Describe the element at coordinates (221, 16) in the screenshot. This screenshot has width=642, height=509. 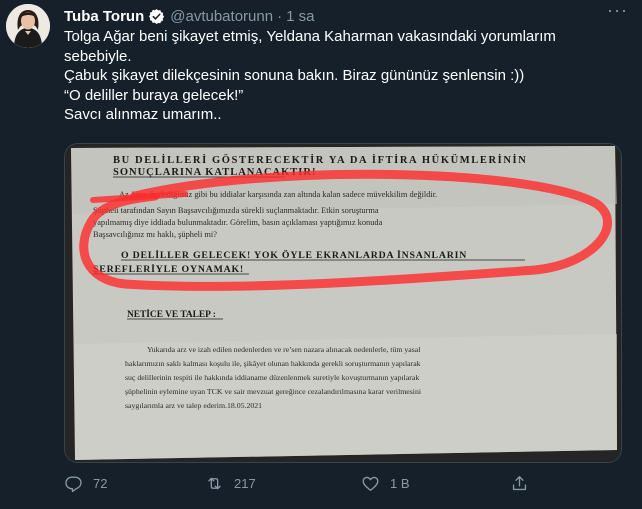
I see `author-handle: @avtubatorunn` at that location.